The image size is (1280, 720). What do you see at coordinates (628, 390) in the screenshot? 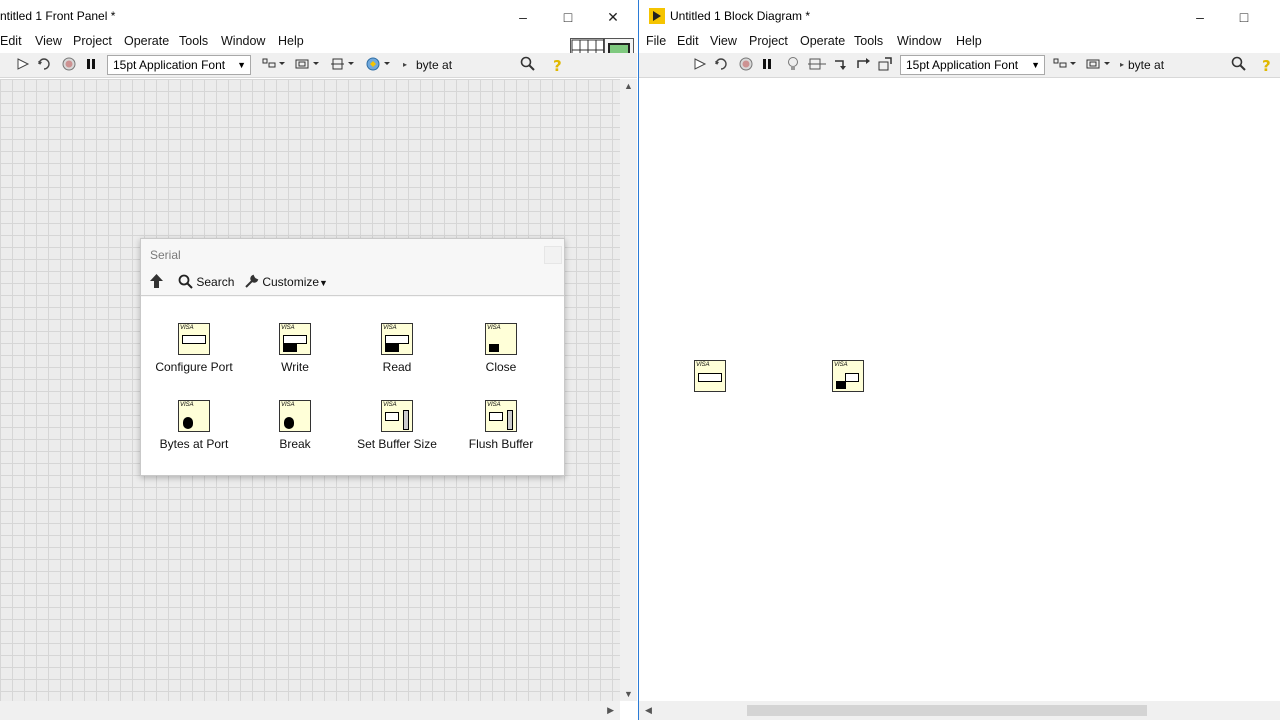
I see `vertical-scrollbar: ▲ ▼` at bounding box center [628, 390].